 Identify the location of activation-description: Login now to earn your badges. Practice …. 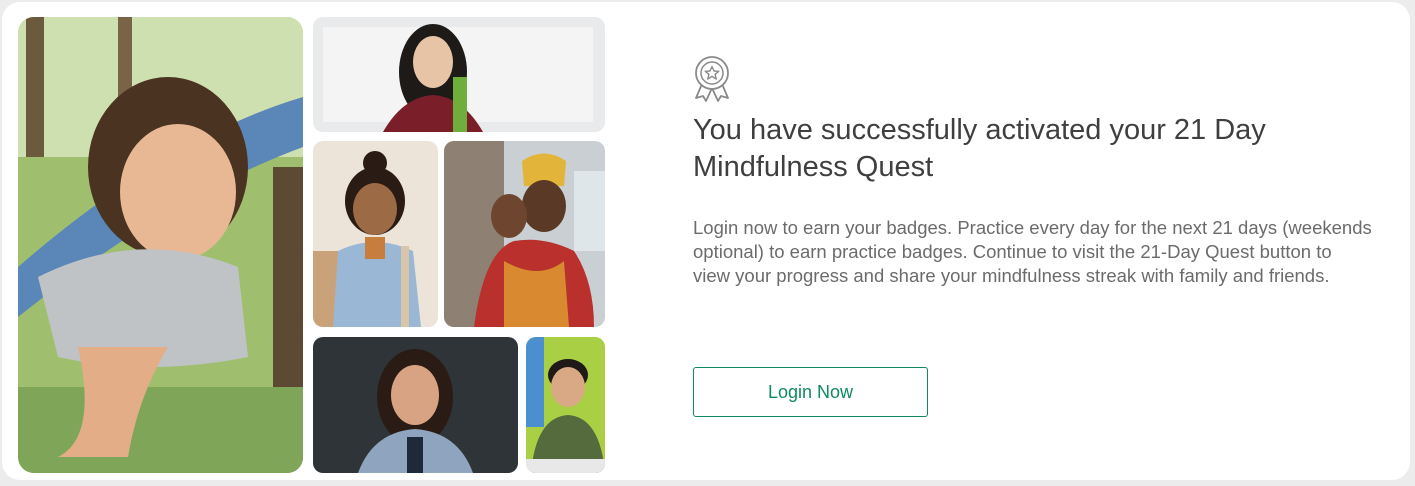
(1032, 251).